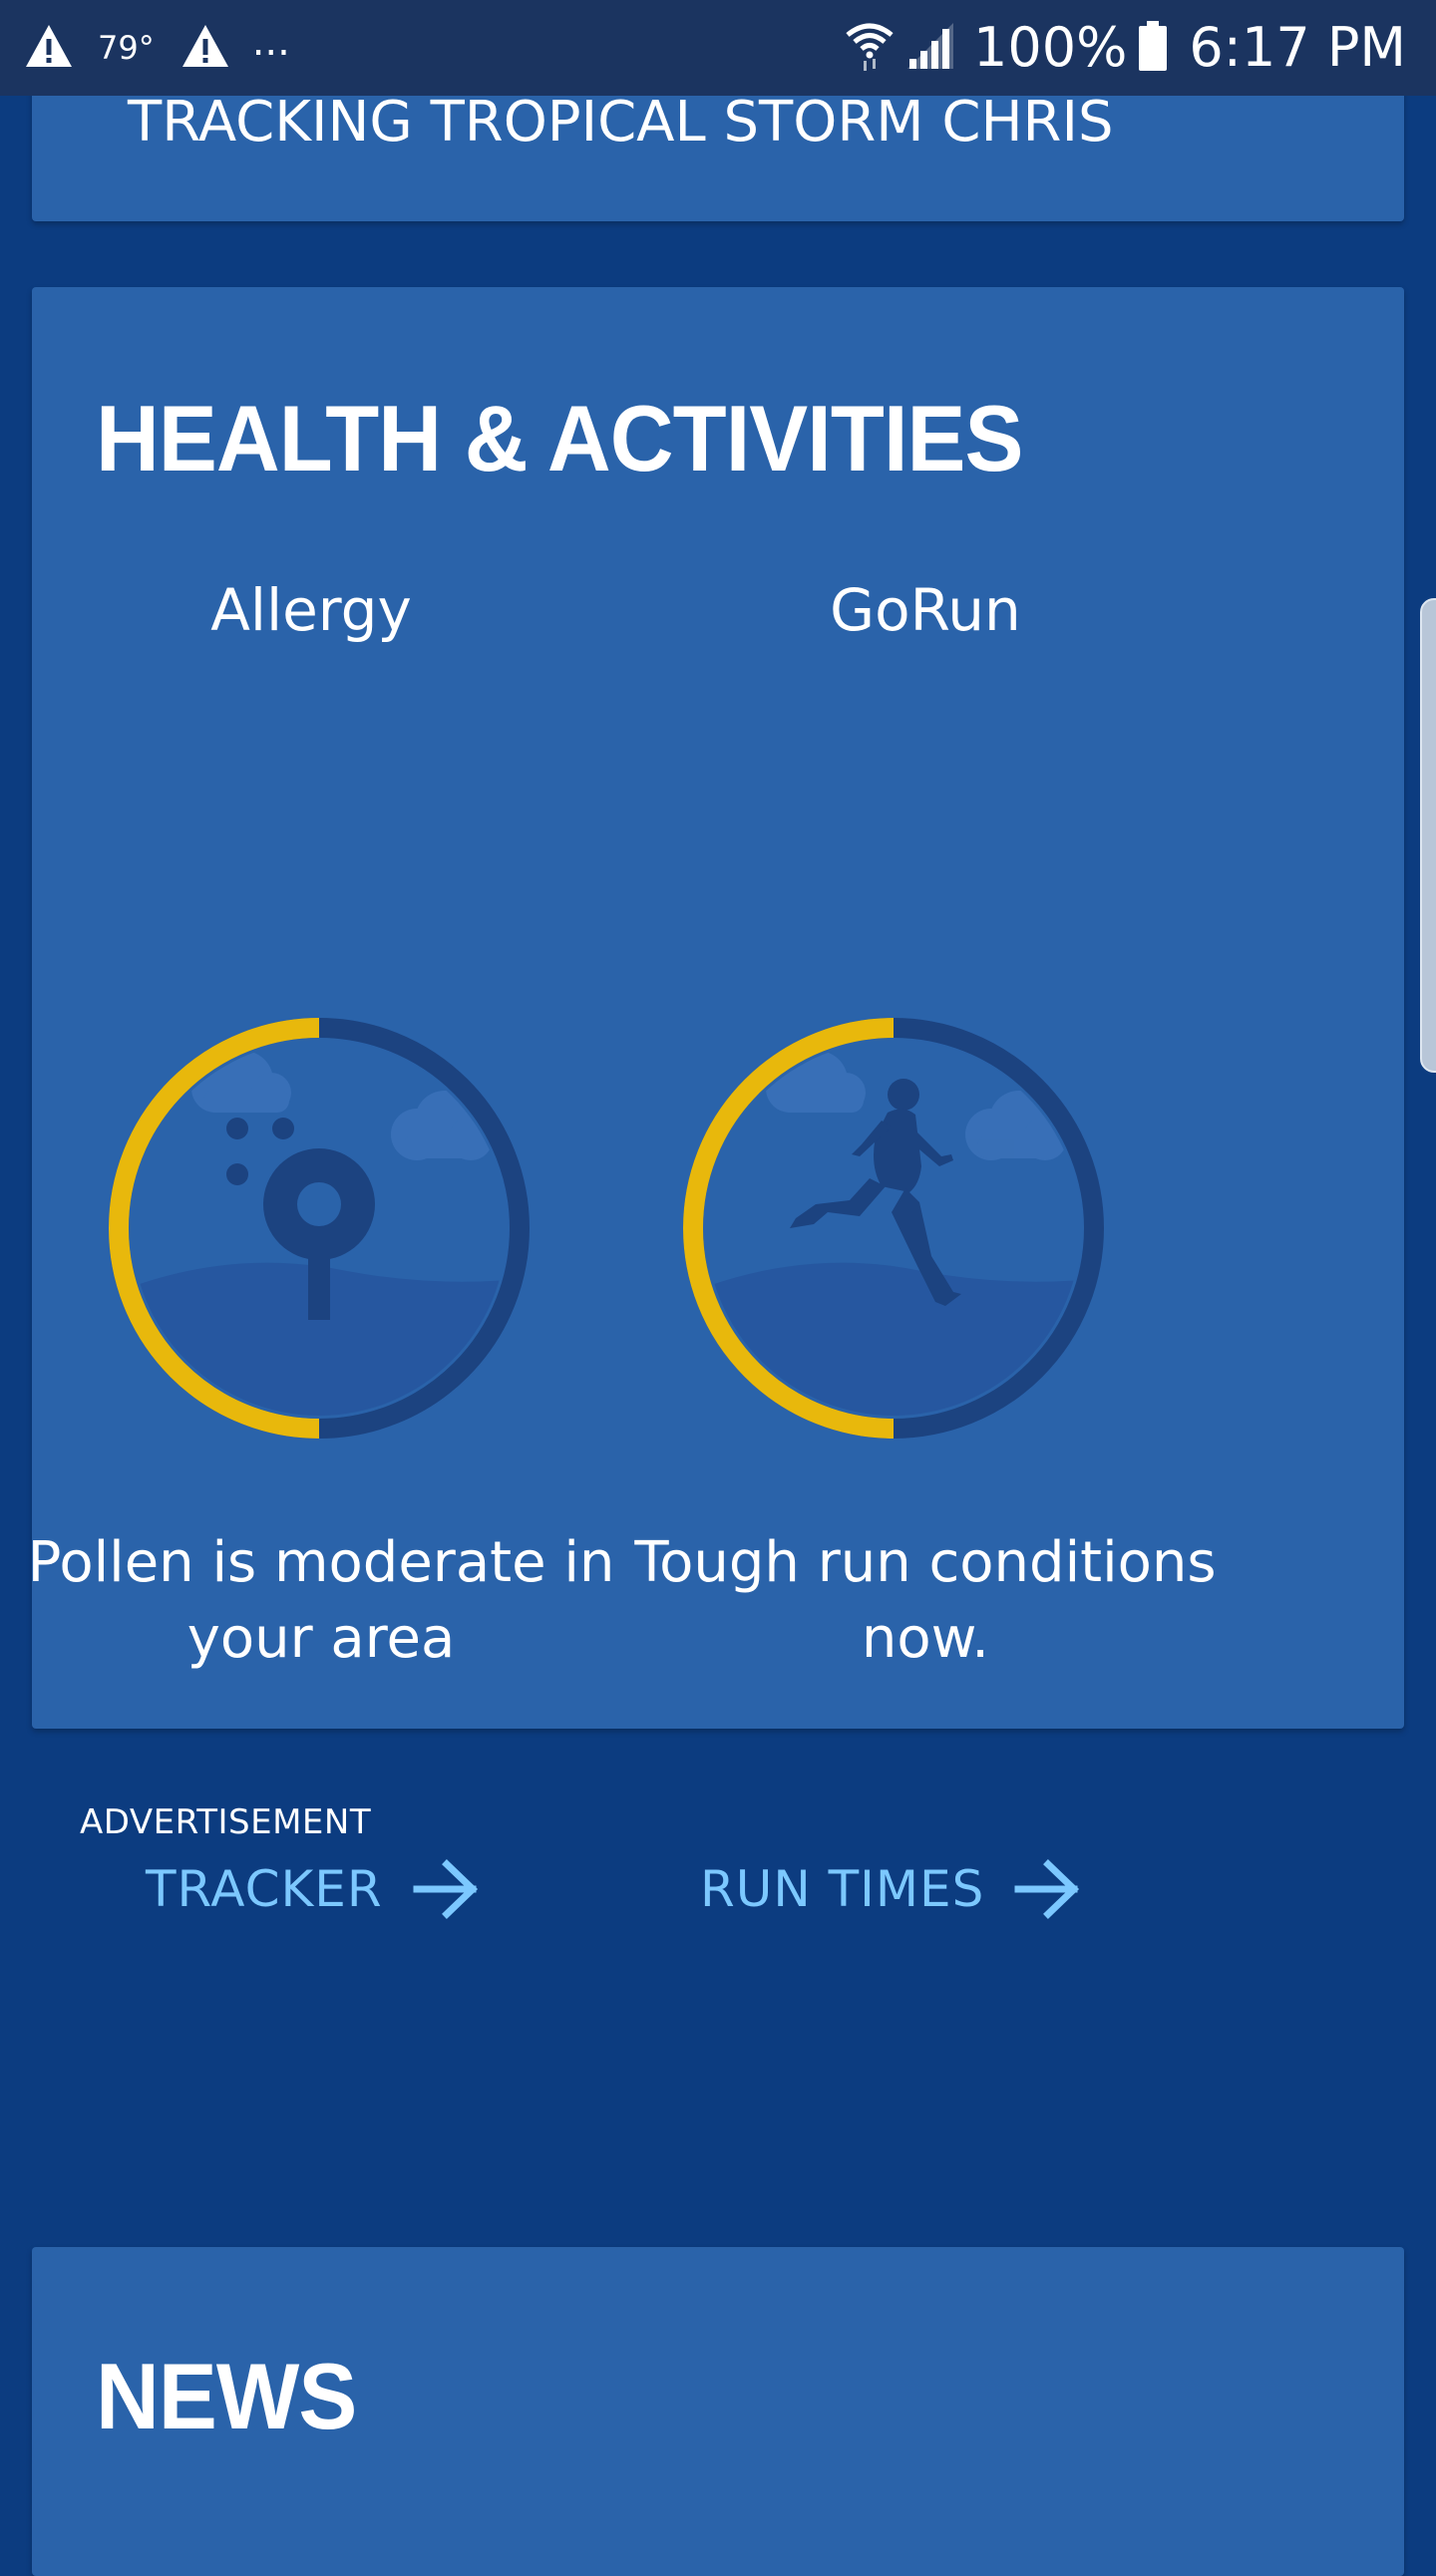 The width and height of the screenshot is (1436, 2576). I want to click on tracker-link-label: TRACKER, so click(264, 1889).